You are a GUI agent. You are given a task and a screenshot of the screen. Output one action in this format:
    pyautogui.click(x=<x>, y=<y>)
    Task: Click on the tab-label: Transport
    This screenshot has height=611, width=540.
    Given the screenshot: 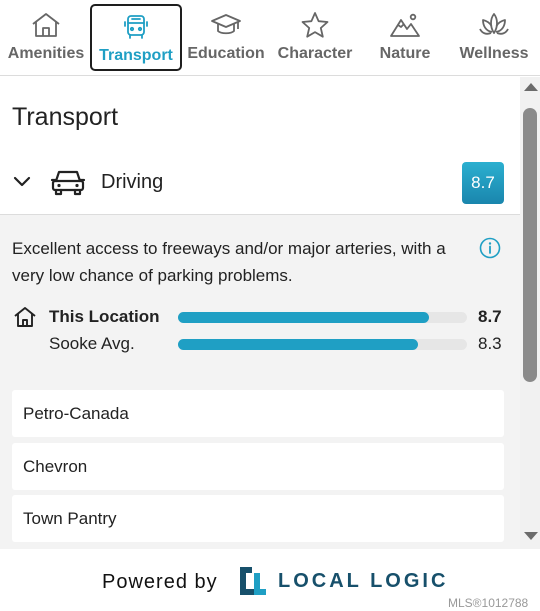 What is the action you would take?
    pyautogui.click(x=136, y=55)
    